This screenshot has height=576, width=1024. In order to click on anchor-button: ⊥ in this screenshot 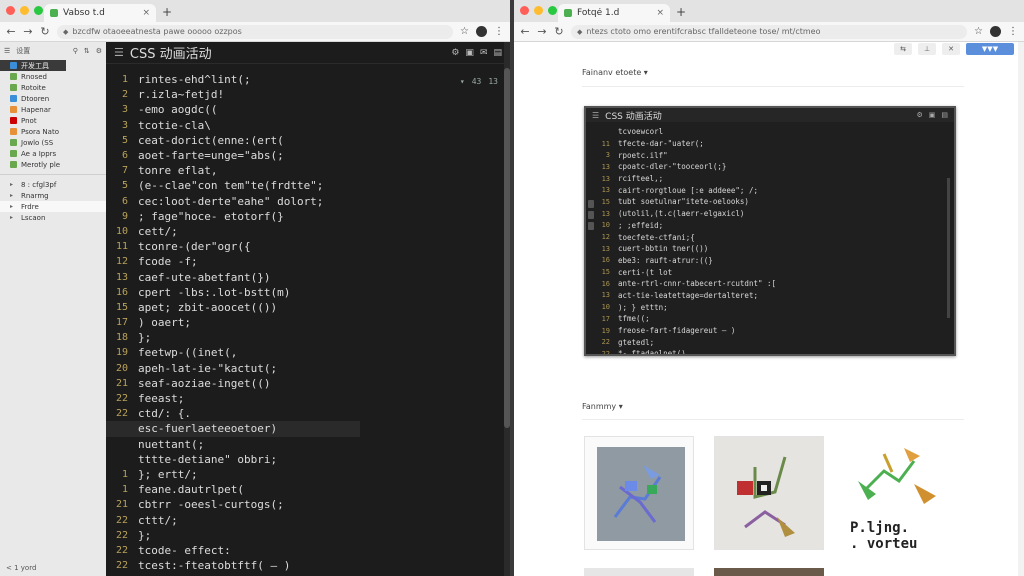, I will do `click(927, 49)`.